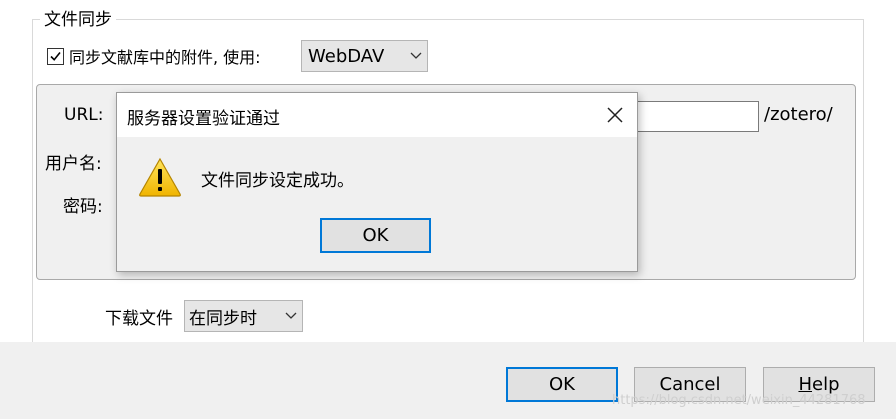 This screenshot has height=419, width=896. What do you see at coordinates (139, 319) in the screenshot?
I see `download-files-label: 下载文件` at bounding box center [139, 319].